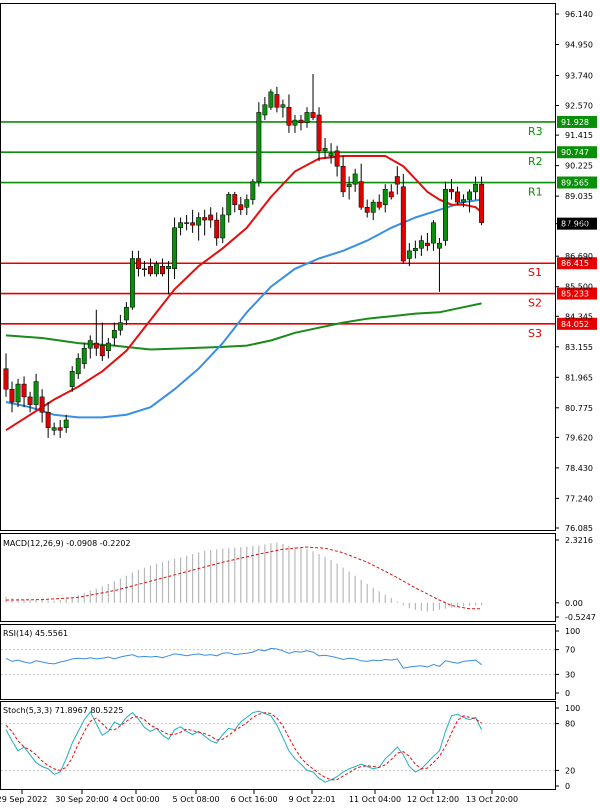 The width and height of the screenshot is (600, 808). Describe the element at coordinates (570, 724) in the screenshot. I see `stoch-y-tick-label: 80` at that location.